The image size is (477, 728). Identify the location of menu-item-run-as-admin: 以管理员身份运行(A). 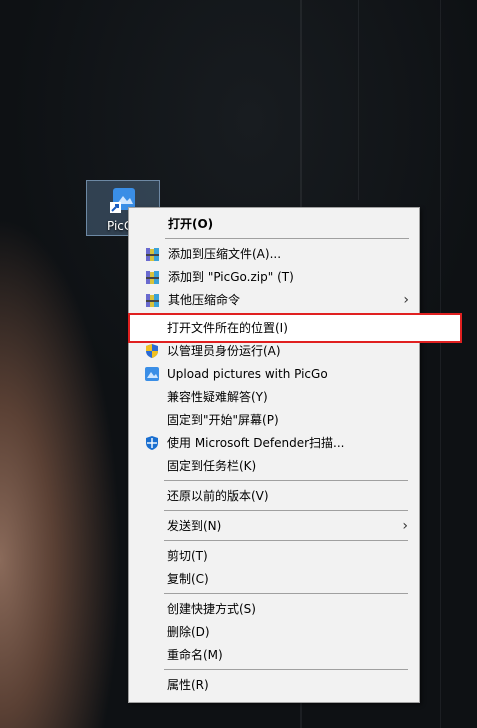
(273, 351).